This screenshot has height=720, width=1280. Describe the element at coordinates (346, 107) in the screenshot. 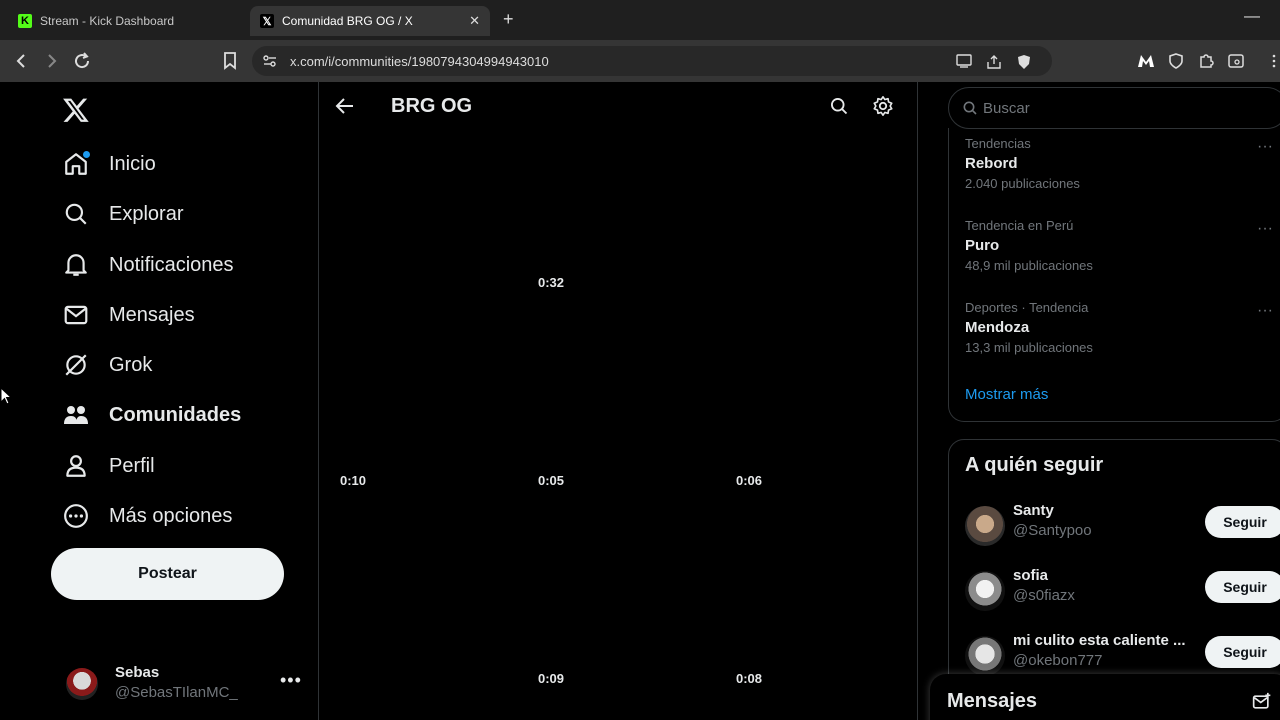

I see `back-arrow-icon` at that location.